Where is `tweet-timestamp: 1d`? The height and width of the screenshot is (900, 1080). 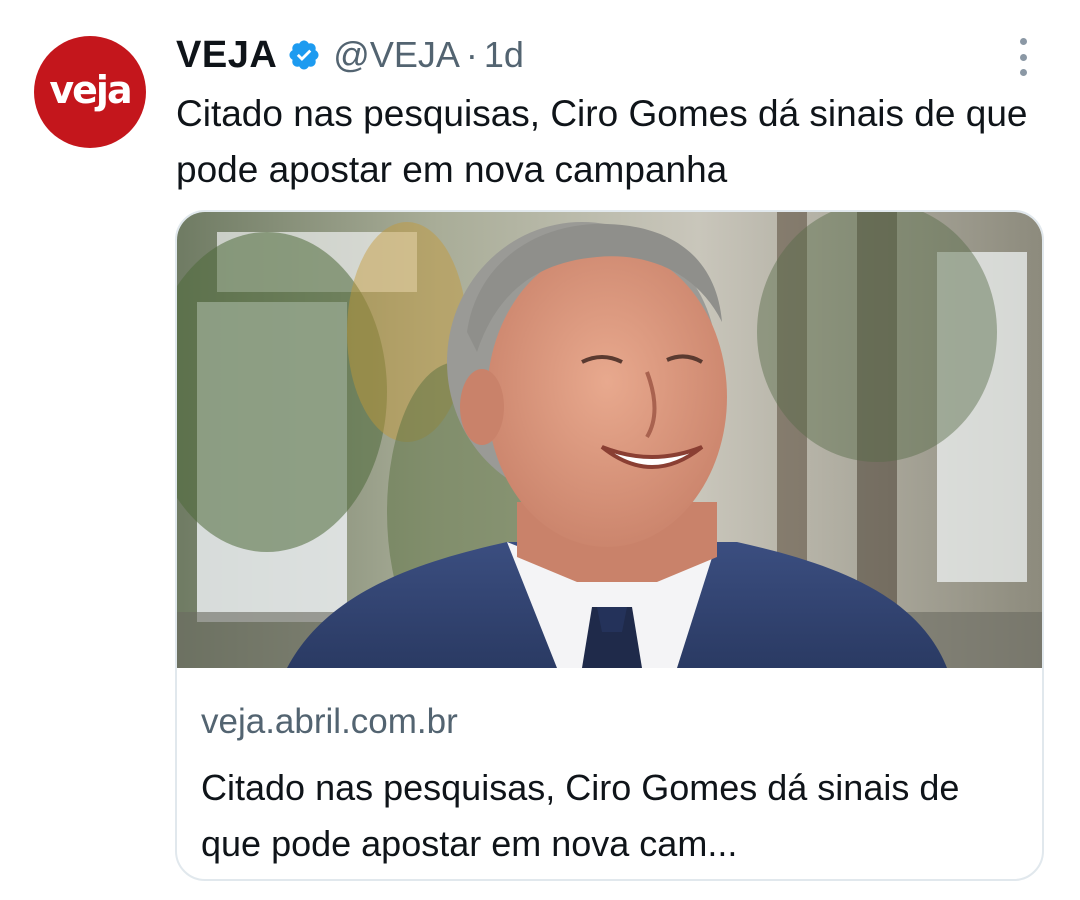 tweet-timestamp: 1d is located at coordinates (504, 55).